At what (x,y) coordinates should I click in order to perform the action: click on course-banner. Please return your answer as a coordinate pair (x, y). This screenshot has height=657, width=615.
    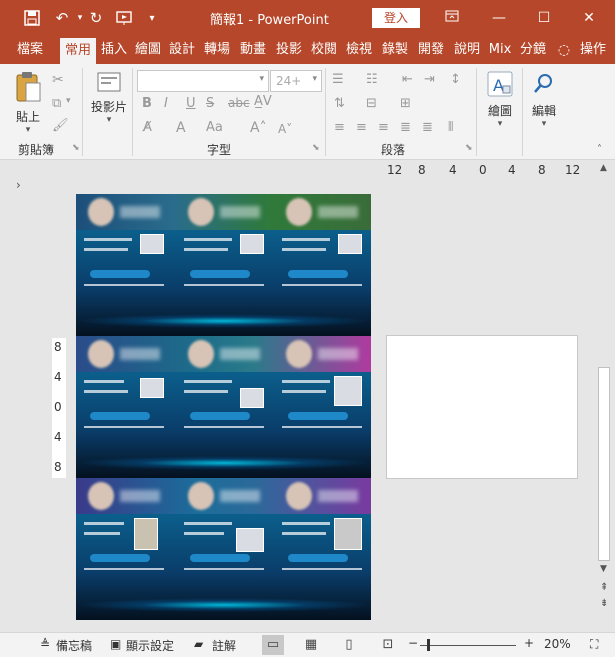
    Looking at the image, I should click on (220, 274).